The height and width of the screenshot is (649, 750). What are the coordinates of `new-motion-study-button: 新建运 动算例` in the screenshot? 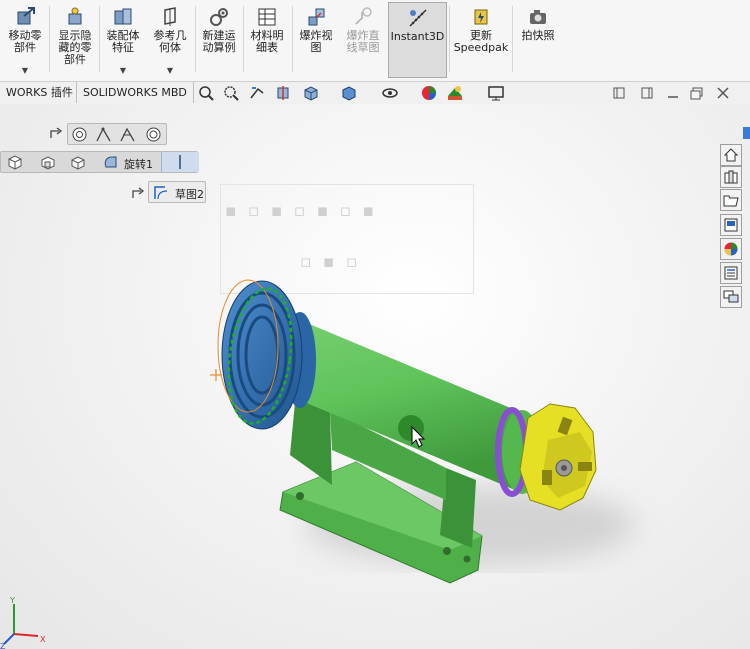 It's located at (219, 40).